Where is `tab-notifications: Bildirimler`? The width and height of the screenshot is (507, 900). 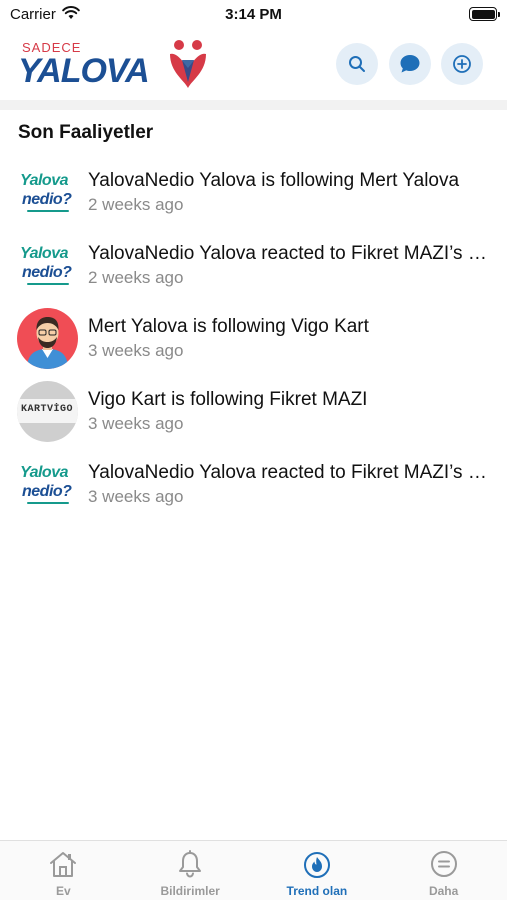
tab-notifications: Bildirimler is located at coordinates (190, 870).